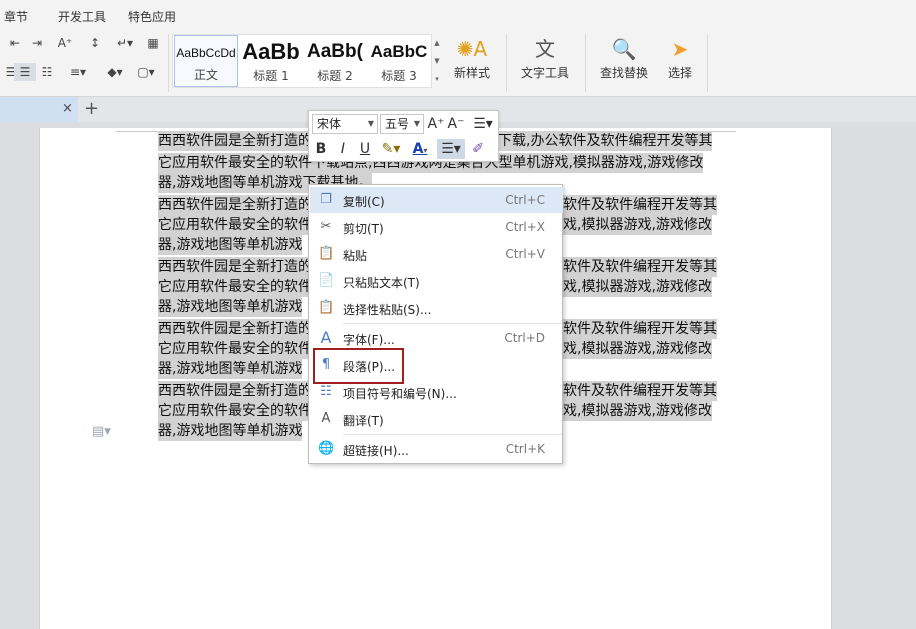 This screenshot has height=629, width=916. What do you see at coordinates (472, 49) in the screenshot?
I see `new-style-icon: ✺A` at bounding box center [472, 49].